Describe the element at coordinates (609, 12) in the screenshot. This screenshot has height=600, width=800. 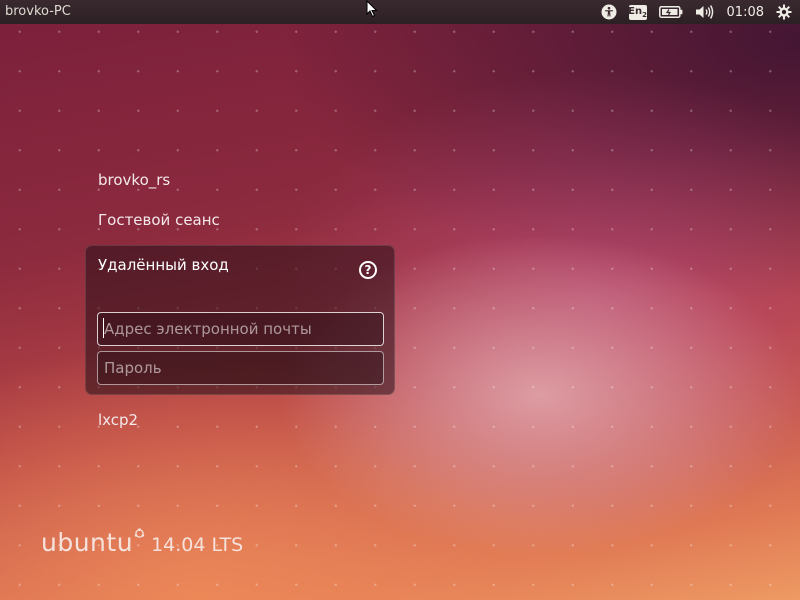
I see `accessibility-icon` at that location.